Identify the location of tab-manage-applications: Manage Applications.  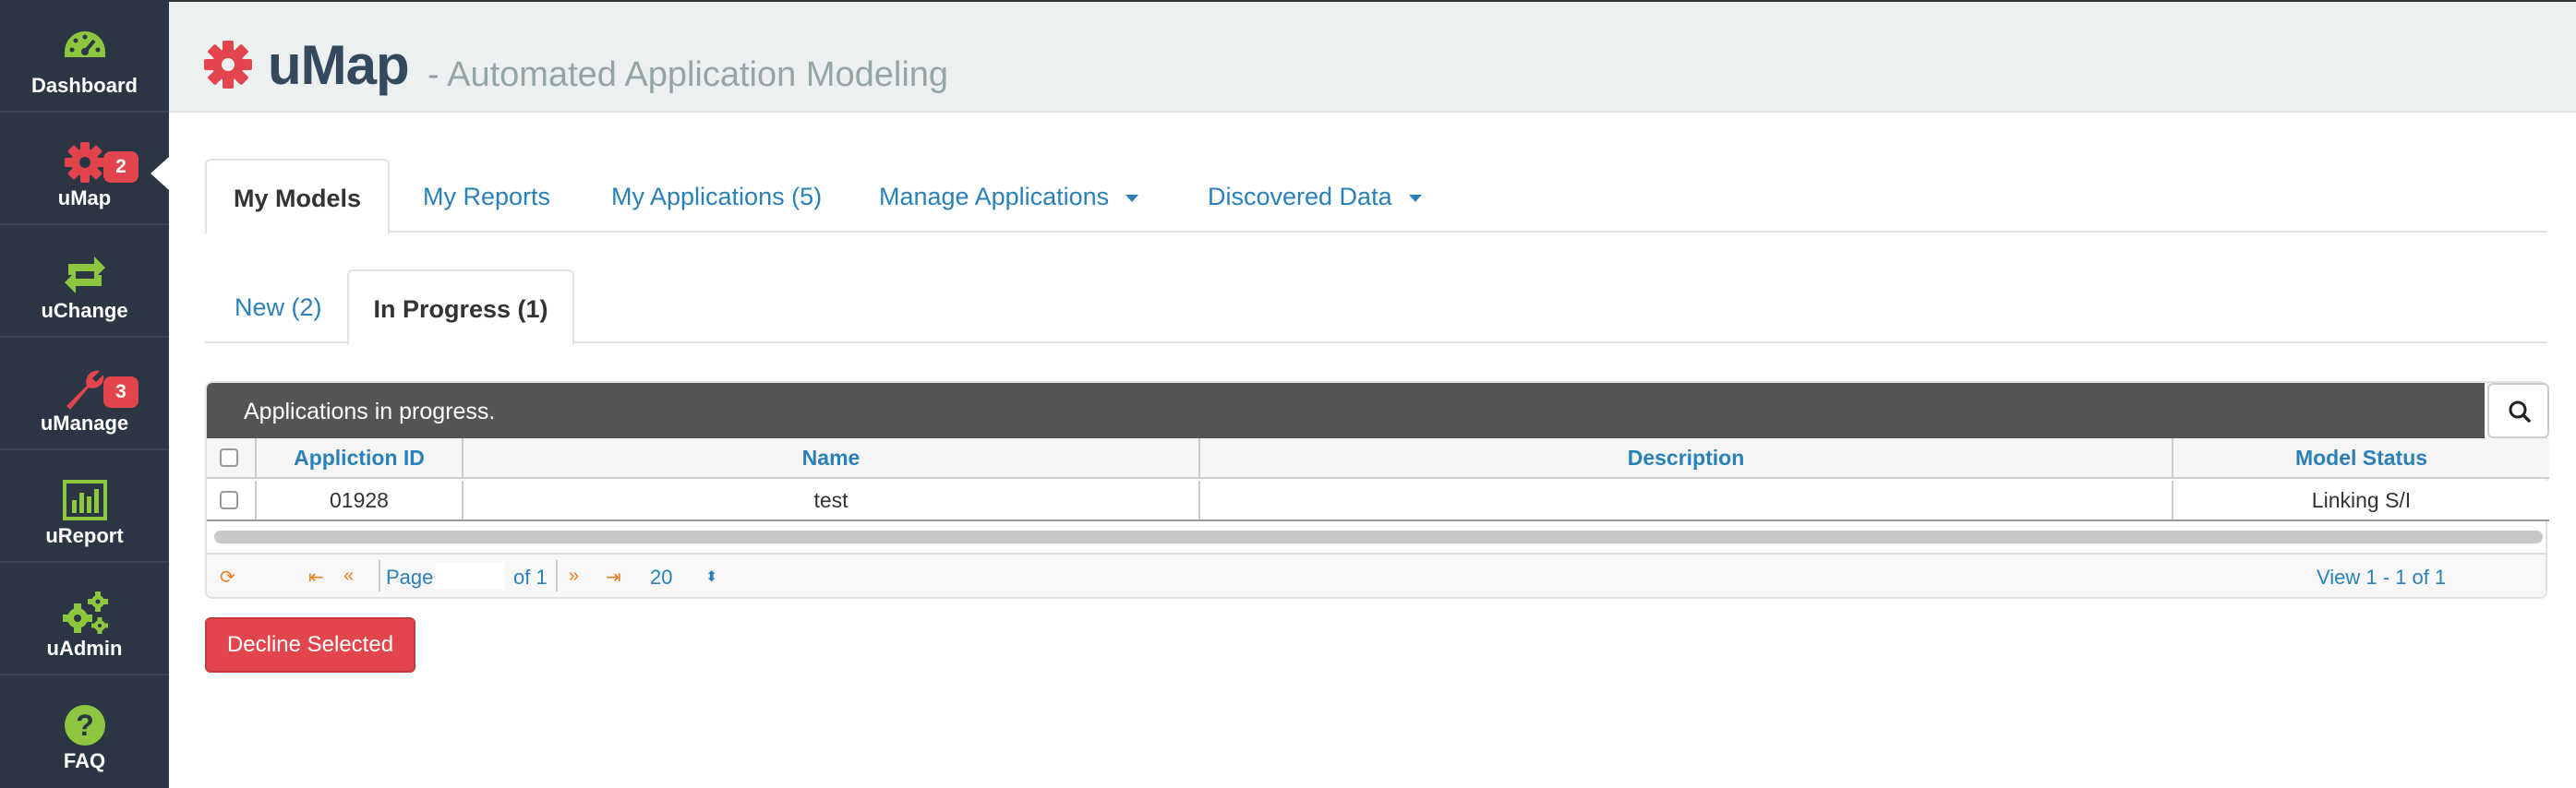
(1009, 196).